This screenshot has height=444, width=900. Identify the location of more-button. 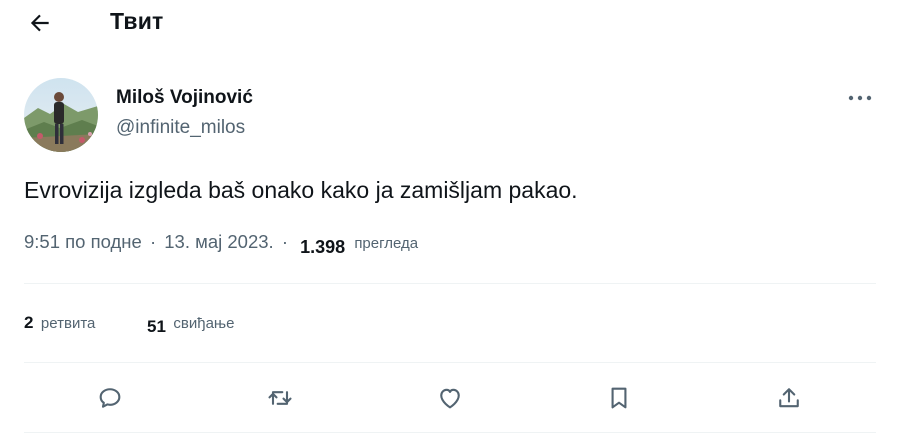
(860, 98).